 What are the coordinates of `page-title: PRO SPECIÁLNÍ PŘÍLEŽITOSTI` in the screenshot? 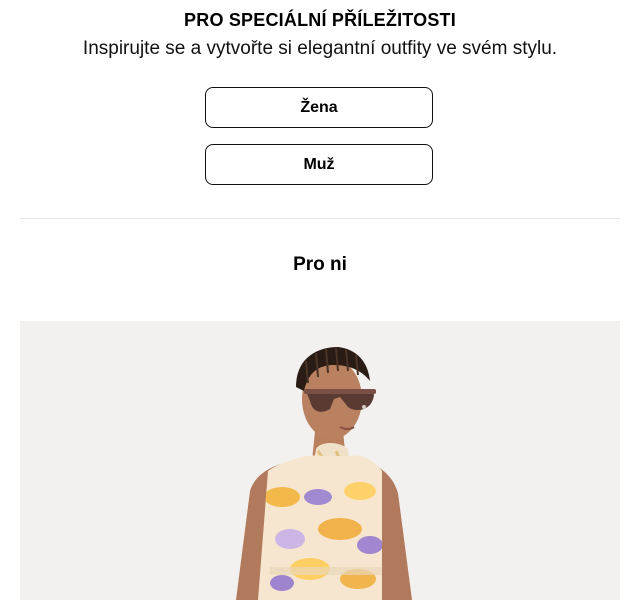 It's located at (320, 20).